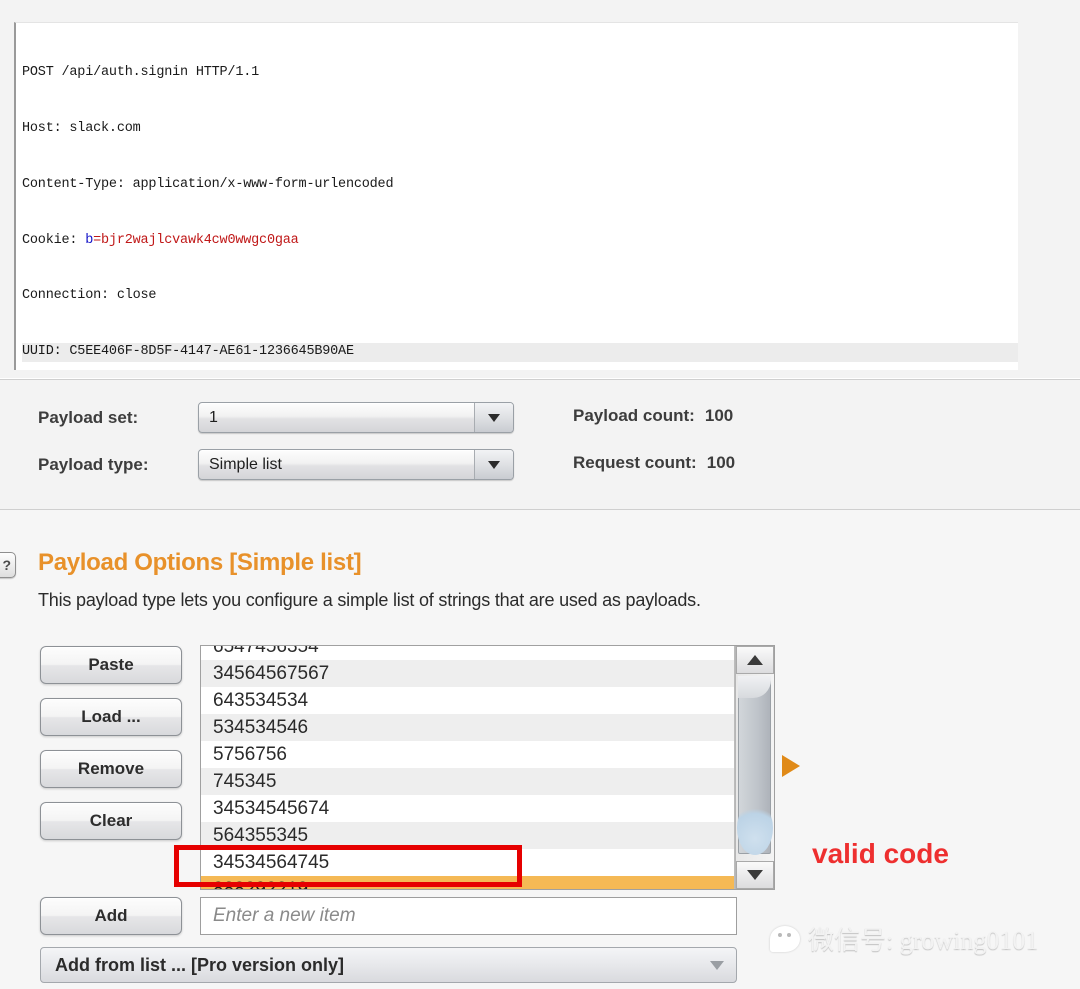 The width and height of the screenshot is (1080, 989). I want to click on list-item: 5756756, so click(467, 754).